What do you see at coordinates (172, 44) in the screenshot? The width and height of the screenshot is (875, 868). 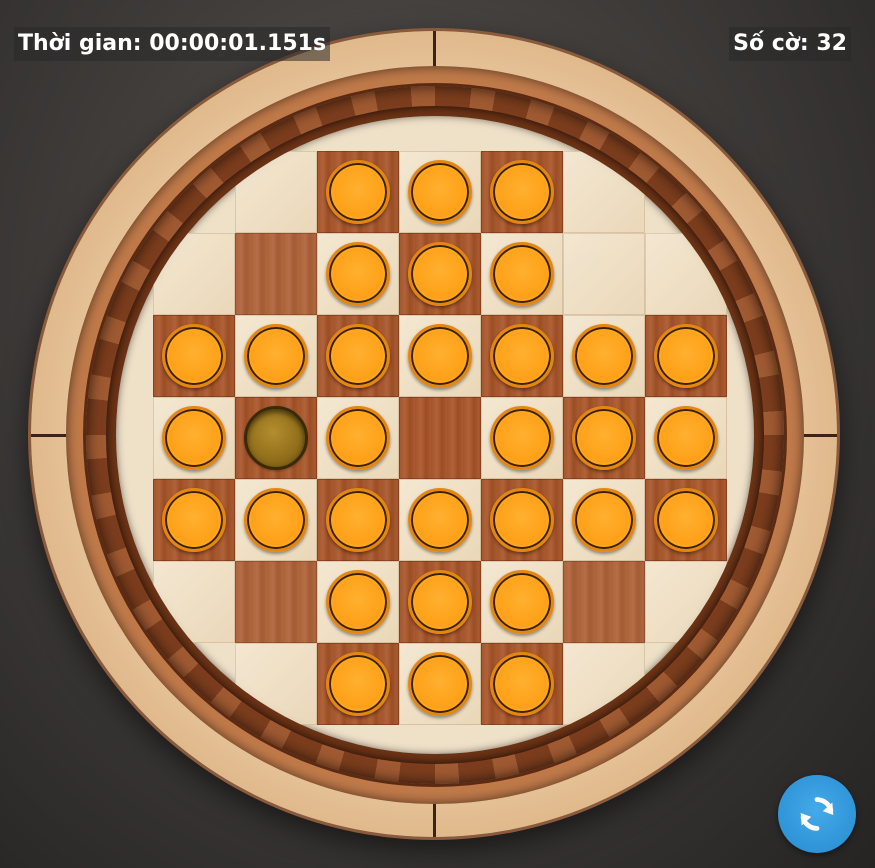 I see `timer-display: Thời gian: 00:00:01.151s` at bounding box center [172, 44].